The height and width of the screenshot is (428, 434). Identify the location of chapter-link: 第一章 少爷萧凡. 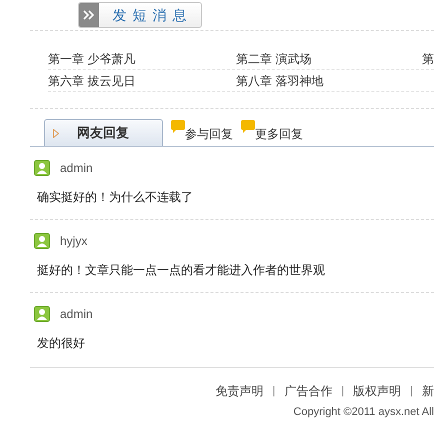
(92, 59).